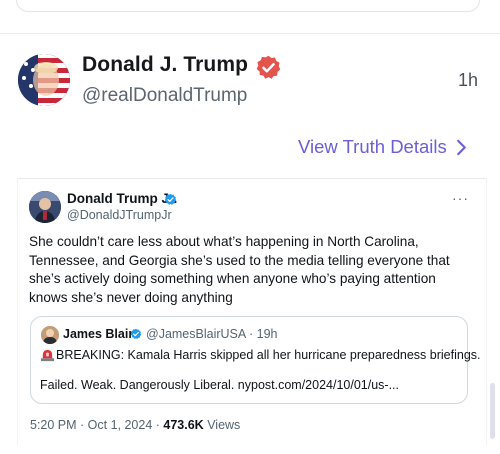 The height and width of the screenshot is (454, 500). What do you see at coordinates (47, 354) in the screenshot?
I see `siren-emoji-icon` at bounding box center [47, 354].